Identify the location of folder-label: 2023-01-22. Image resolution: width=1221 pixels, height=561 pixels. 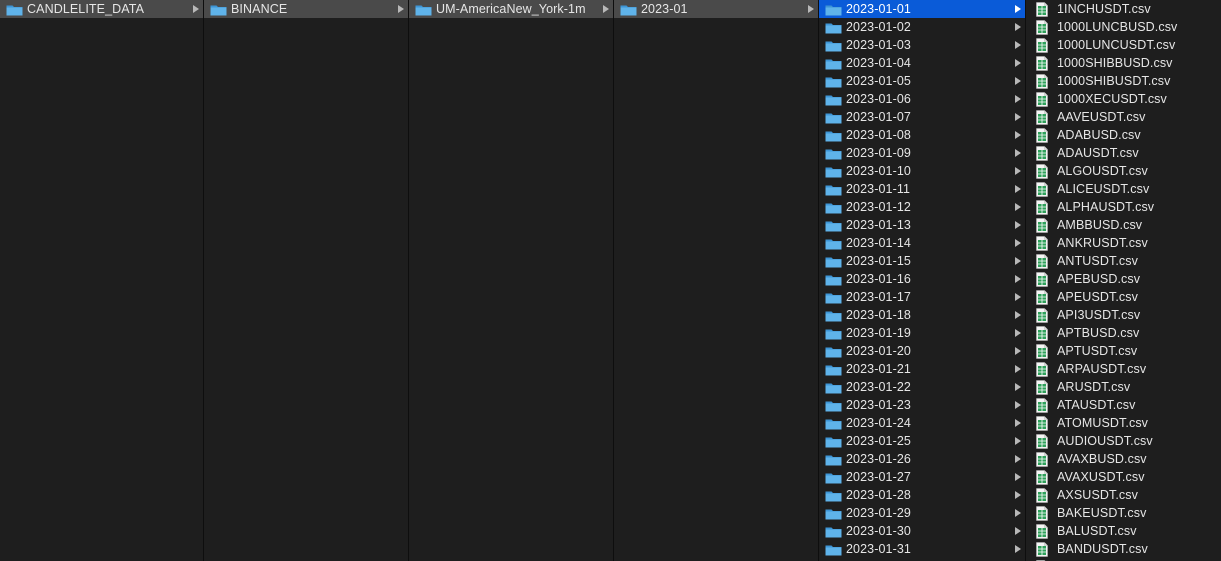
(878, 387).